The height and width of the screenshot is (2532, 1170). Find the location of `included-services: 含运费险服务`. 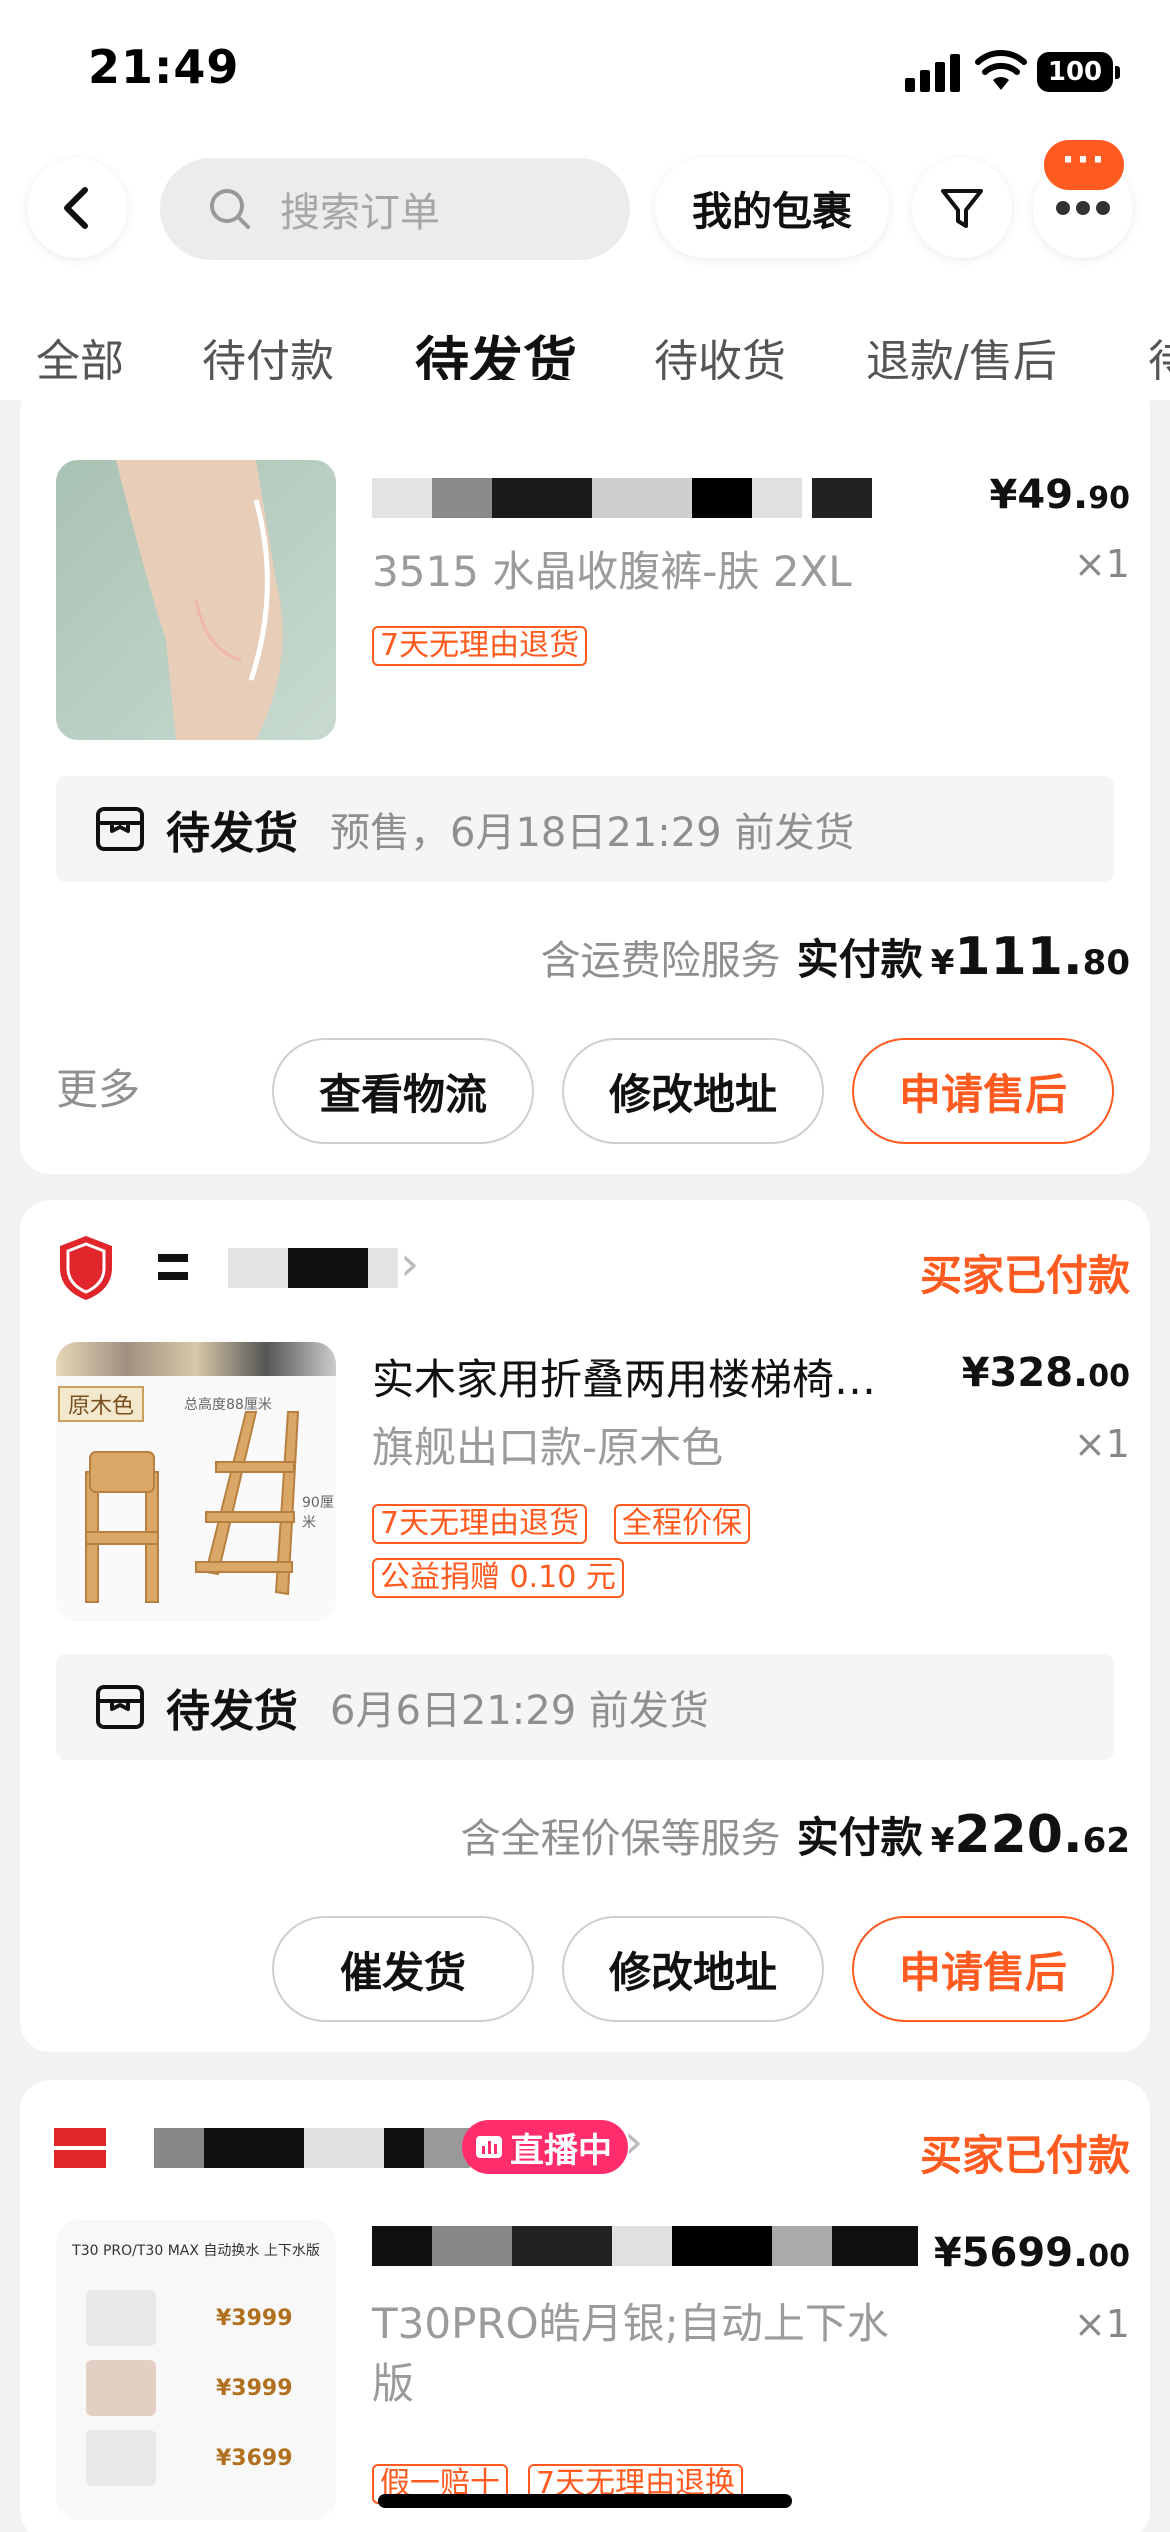

included-services: 含运费险服务 is located at coordinates (660, 961).